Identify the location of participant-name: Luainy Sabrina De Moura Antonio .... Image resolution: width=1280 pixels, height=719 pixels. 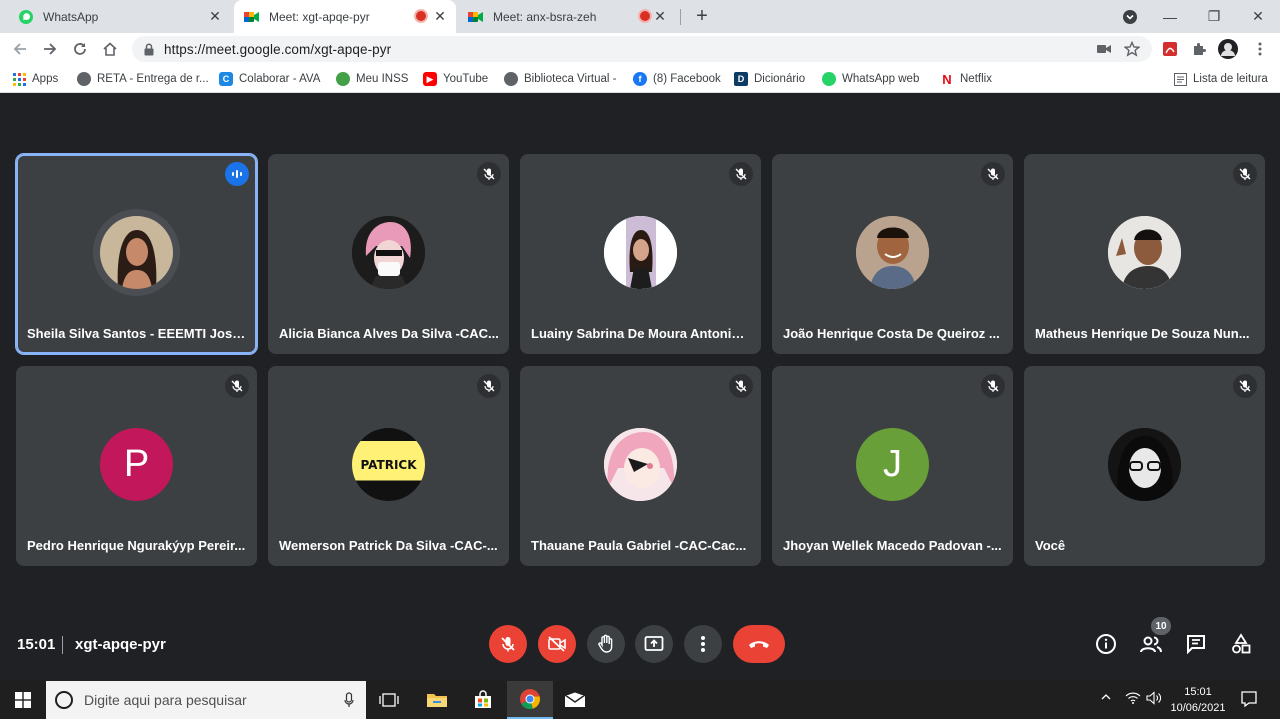
(641, 333).